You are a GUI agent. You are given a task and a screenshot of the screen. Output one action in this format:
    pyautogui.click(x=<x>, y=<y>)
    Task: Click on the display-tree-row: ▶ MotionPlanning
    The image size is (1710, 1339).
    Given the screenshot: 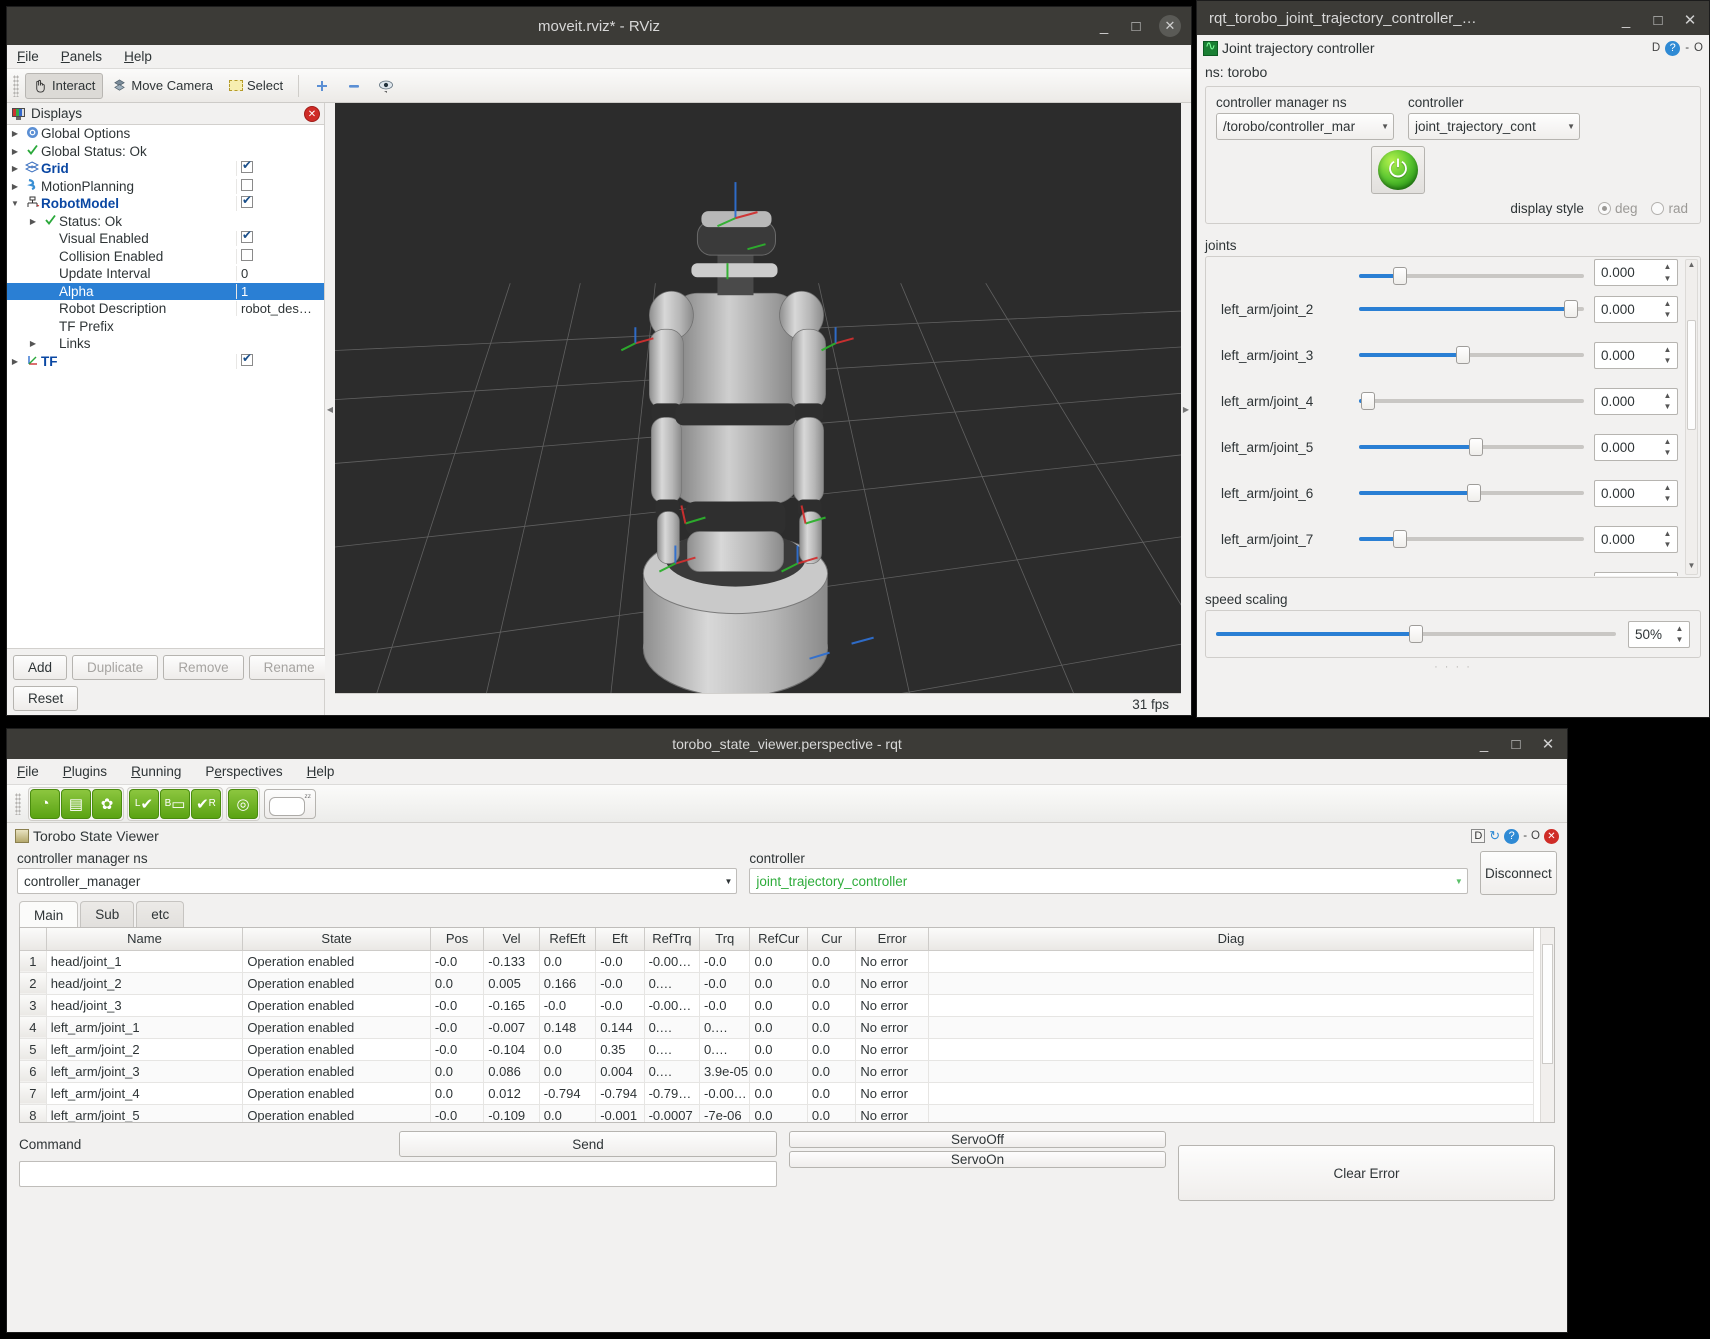 What is the action you would take?
    pyautogui.click(x=165, y=187)
    